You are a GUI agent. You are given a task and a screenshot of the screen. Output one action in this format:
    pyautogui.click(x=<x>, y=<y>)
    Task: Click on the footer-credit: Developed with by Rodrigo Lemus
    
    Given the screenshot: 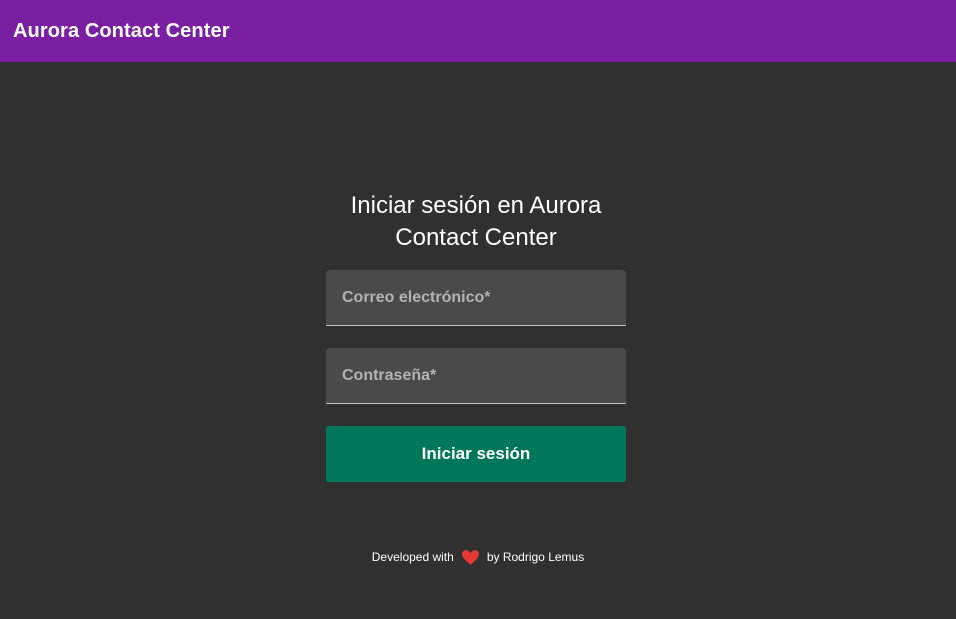 What is the action you would take?
    pyautogui.click(x=478, y=557)
    